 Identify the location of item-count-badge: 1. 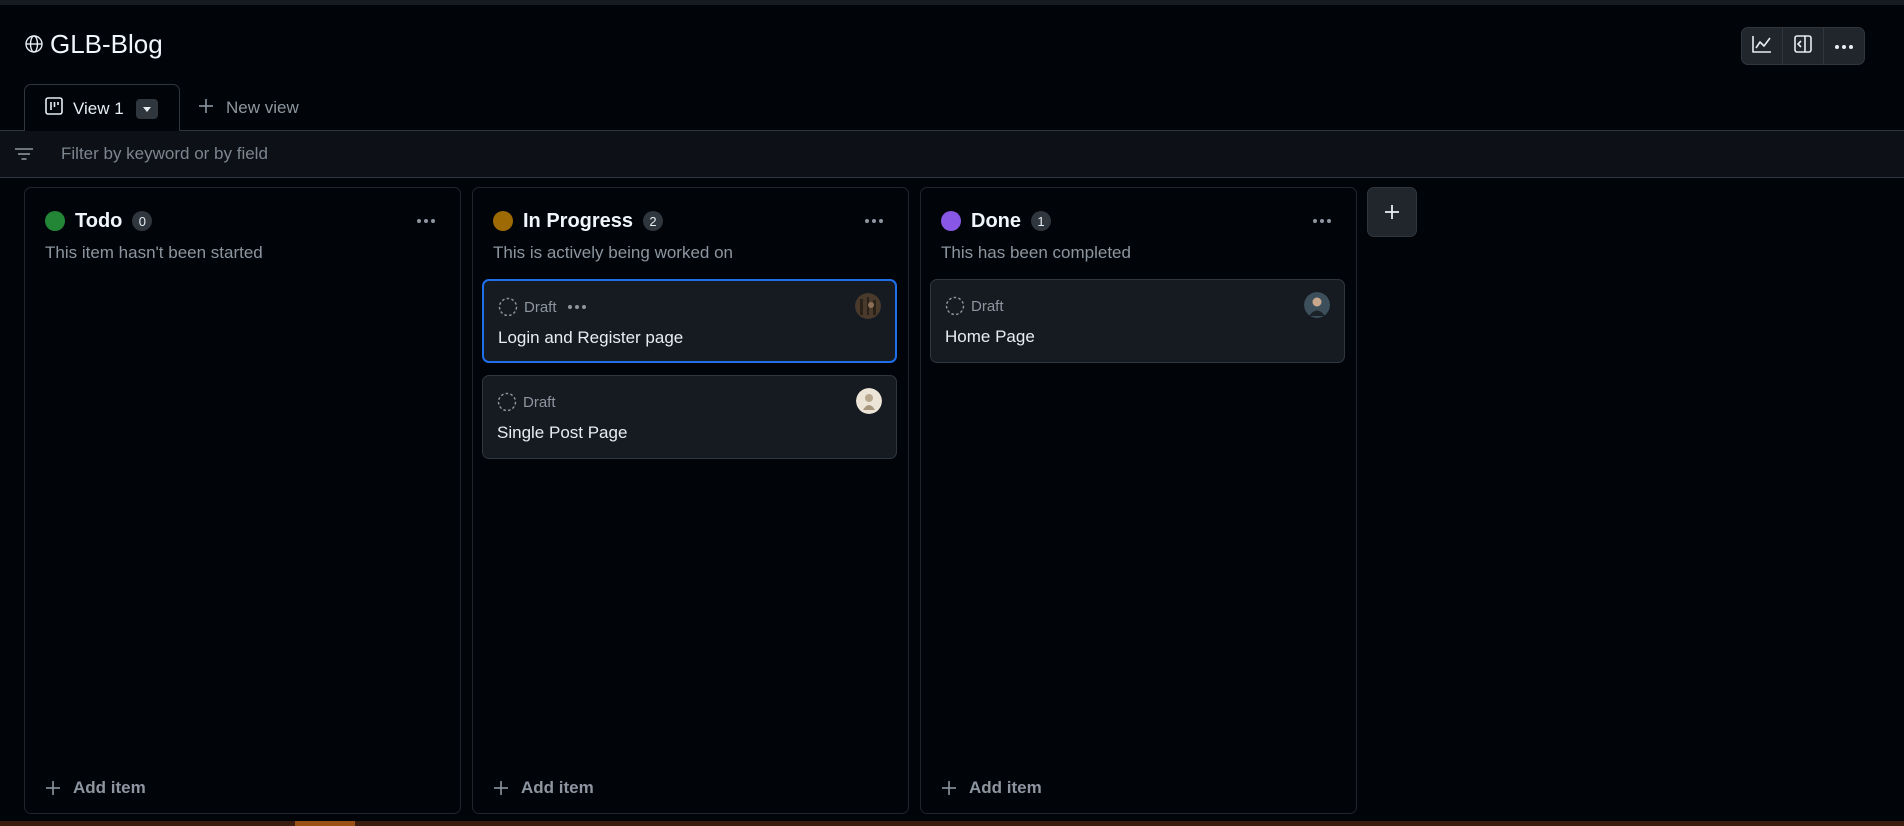
(1041, 221).